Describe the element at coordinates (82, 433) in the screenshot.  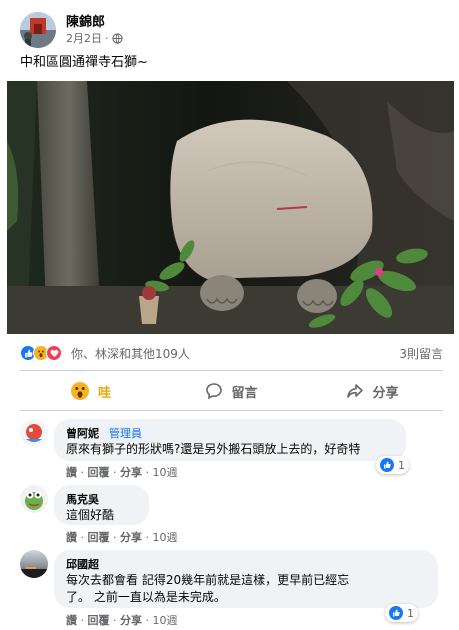
I see `commenter-name: 曾阿妮` at that location.